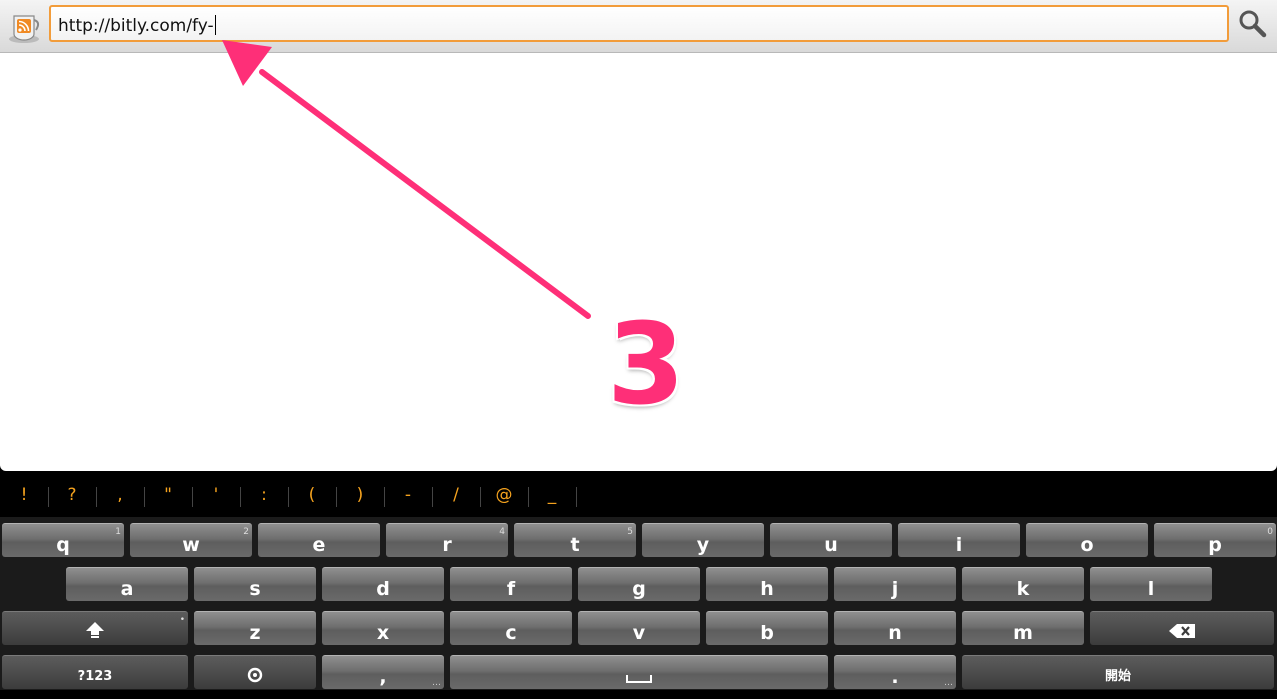 The height and width of the screenshot is (699, 1277). What do you see at coordinates (319, 545) in the screenshot?
I see `key-label: e` at bounding box center [319, 545].